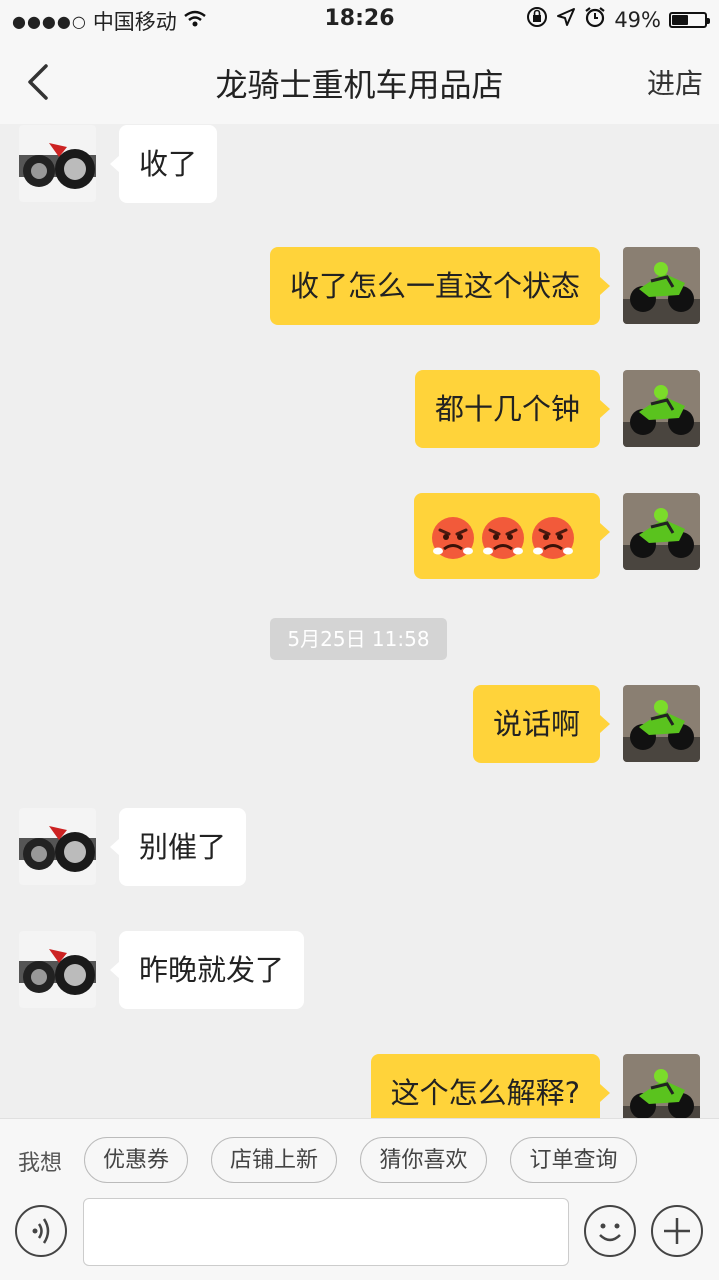 The height and width of the screenshot is (1280, 719). I want to click on message-input, so click(326, 1232).